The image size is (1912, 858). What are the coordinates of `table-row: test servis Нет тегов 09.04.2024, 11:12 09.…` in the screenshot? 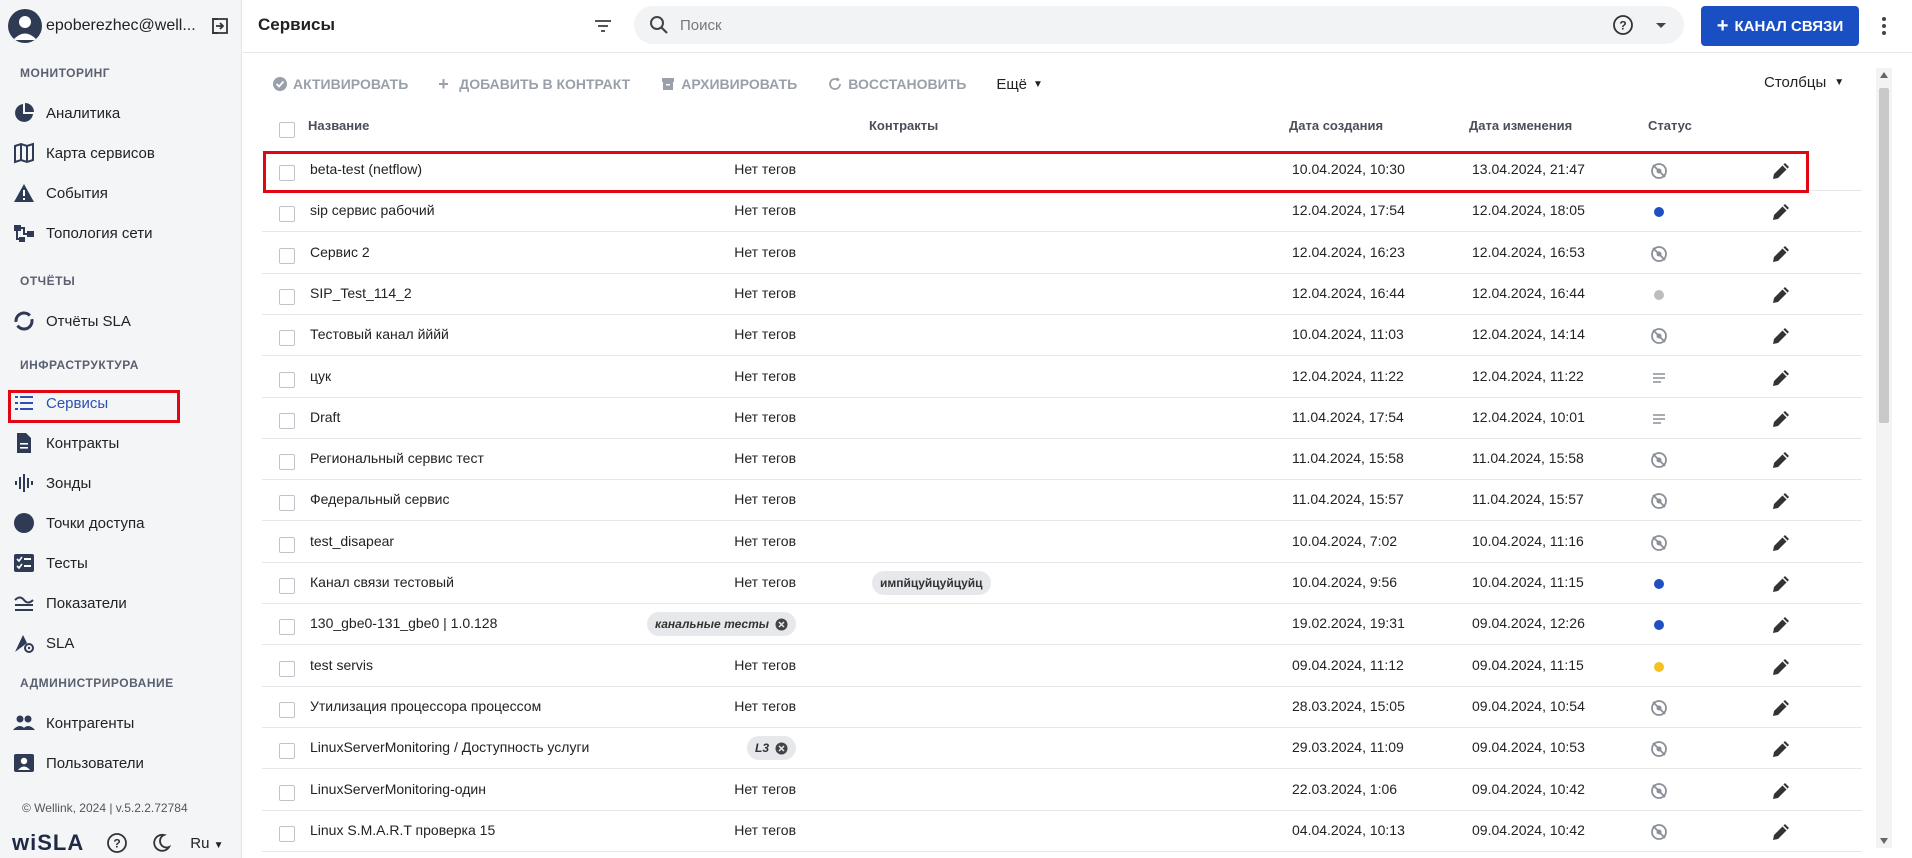 It's located at (1062, 666).